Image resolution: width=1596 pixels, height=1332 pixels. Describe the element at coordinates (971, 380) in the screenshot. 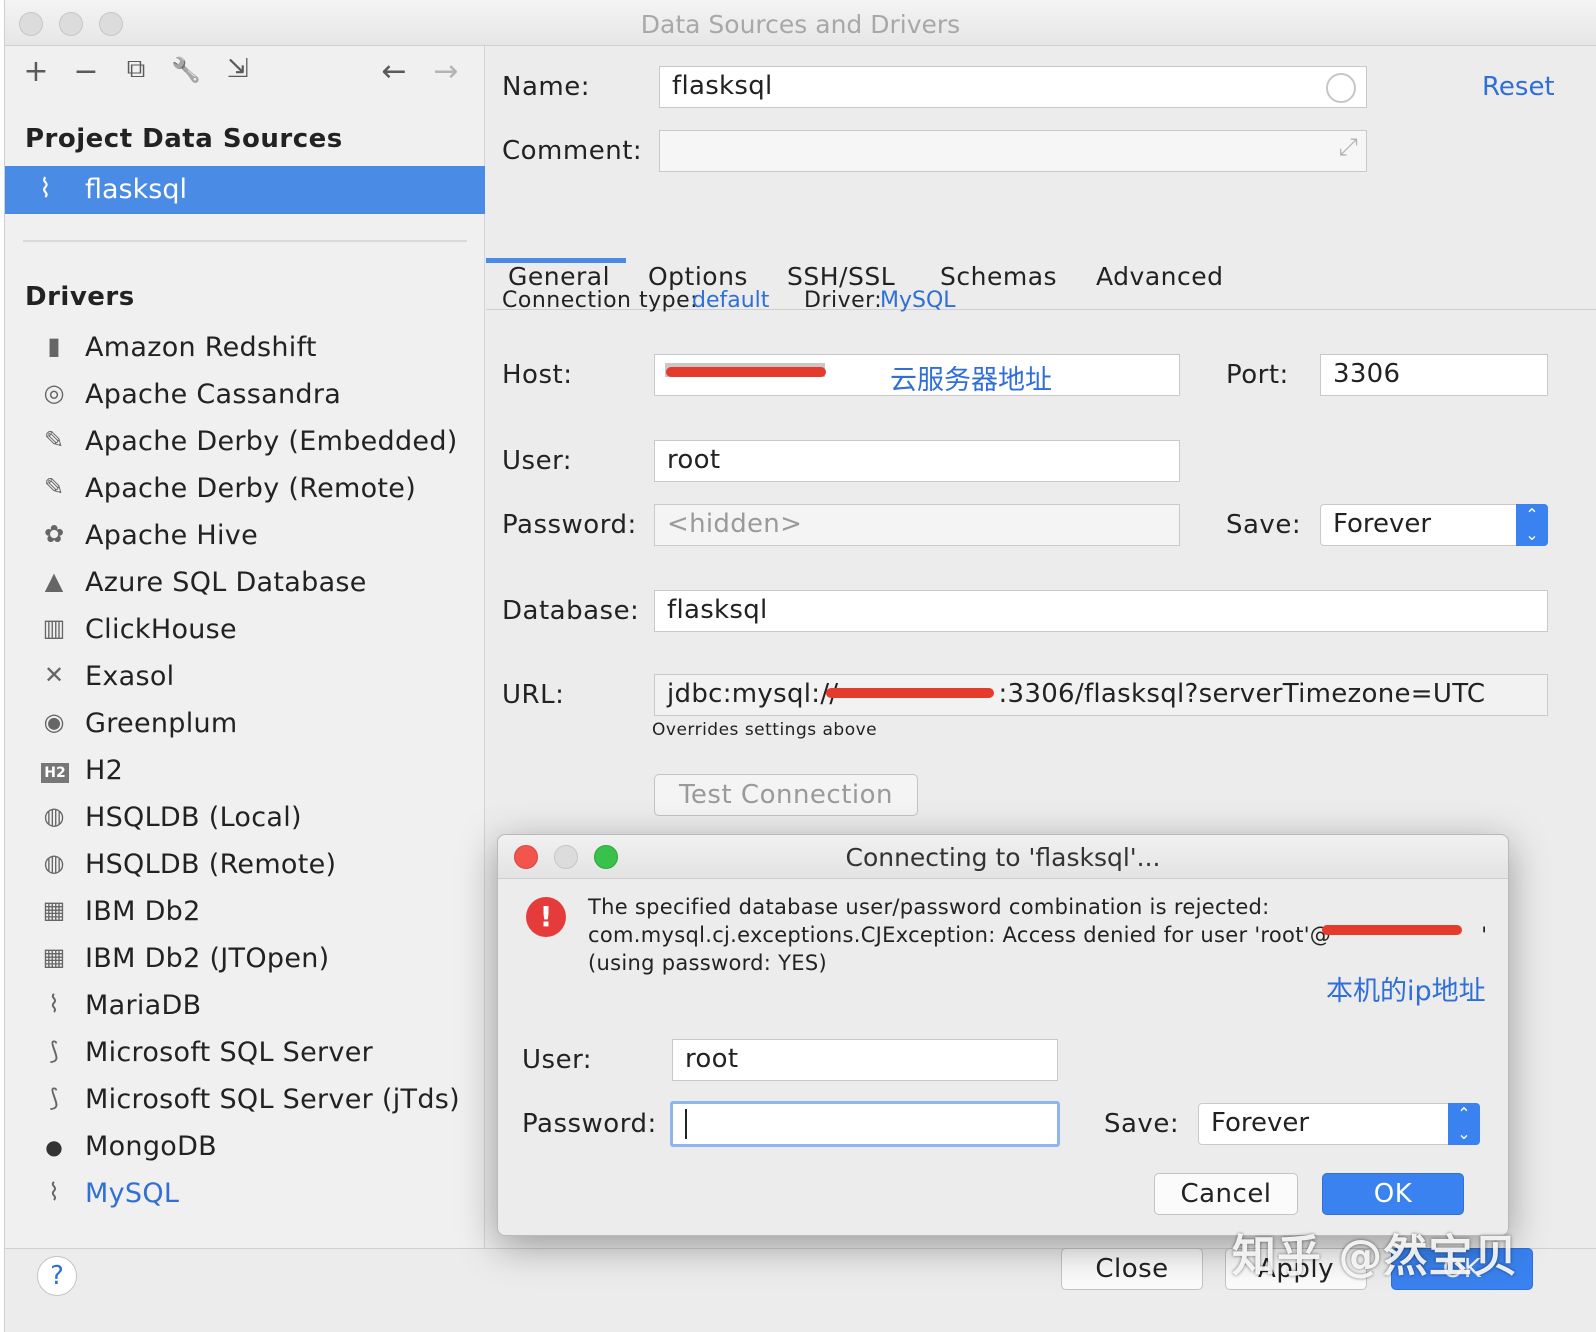

I see `host-annotation: 云服务器地址` at that location.